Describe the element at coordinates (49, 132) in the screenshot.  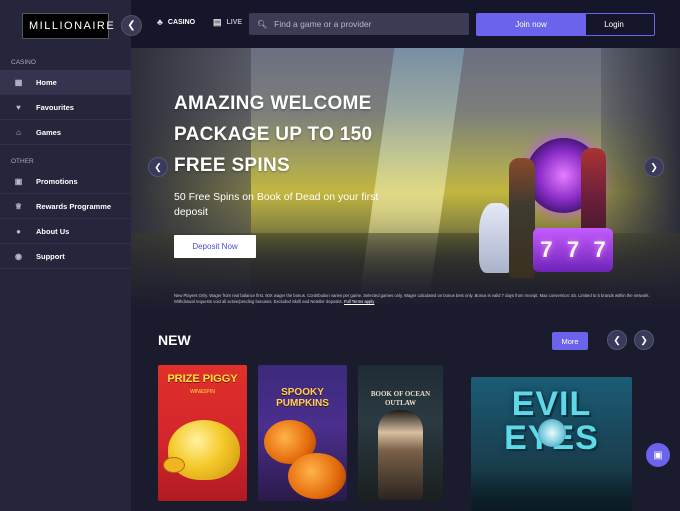
I see `sidebar-item-label: Games` at that location.